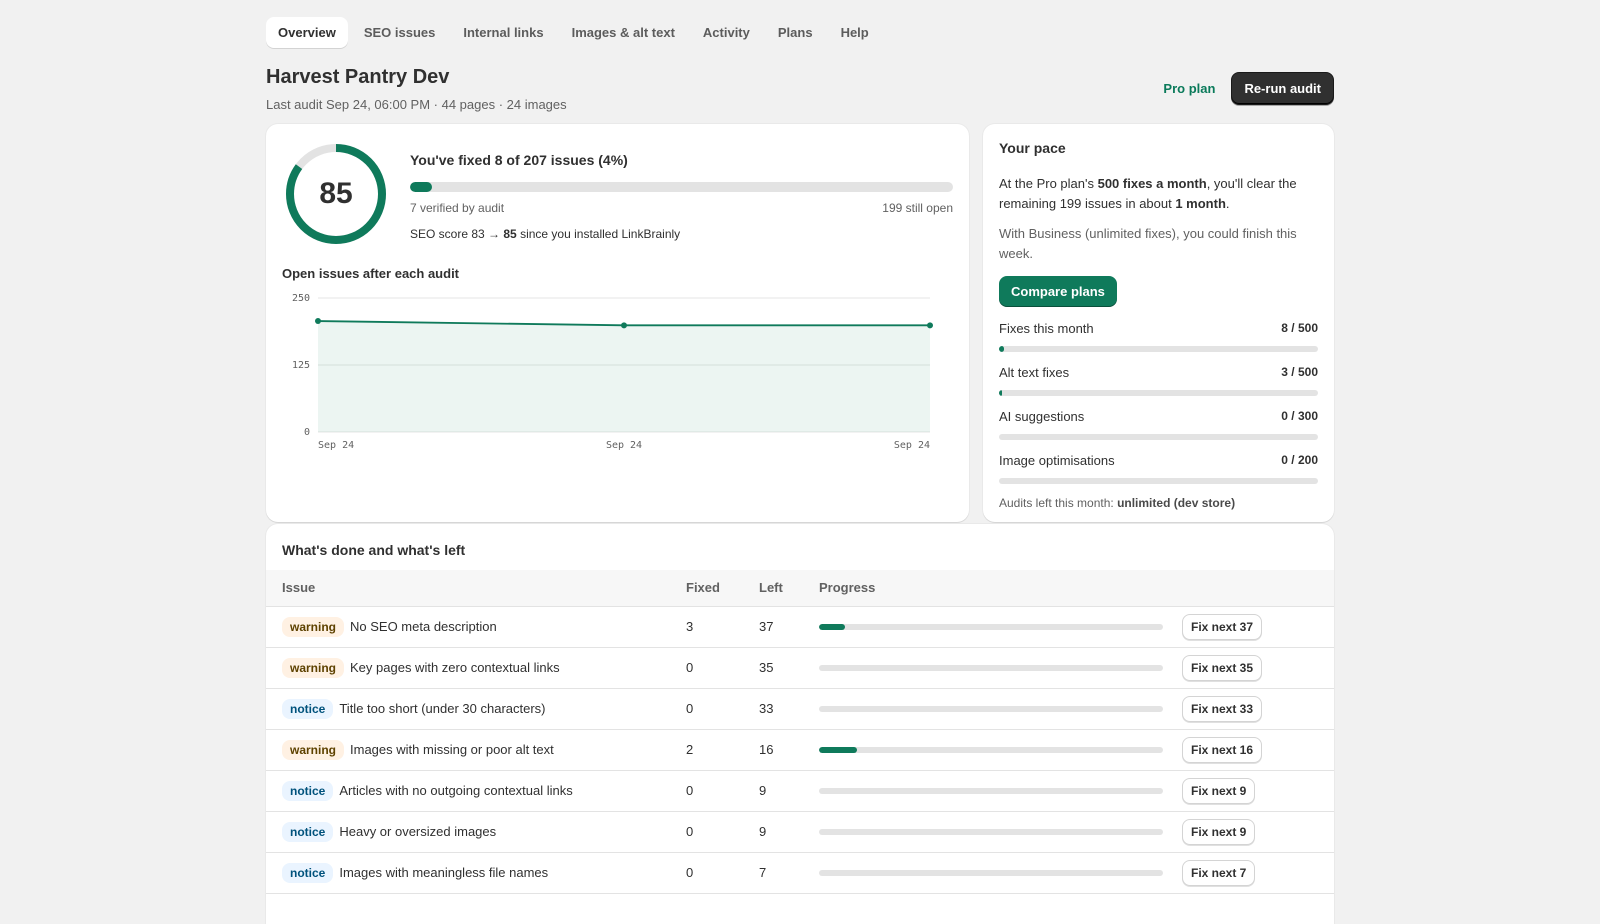  What do you see at coordinates (789, 668) in the screenshot?
I see `left-count: 35` at bounding box center [789, 668].